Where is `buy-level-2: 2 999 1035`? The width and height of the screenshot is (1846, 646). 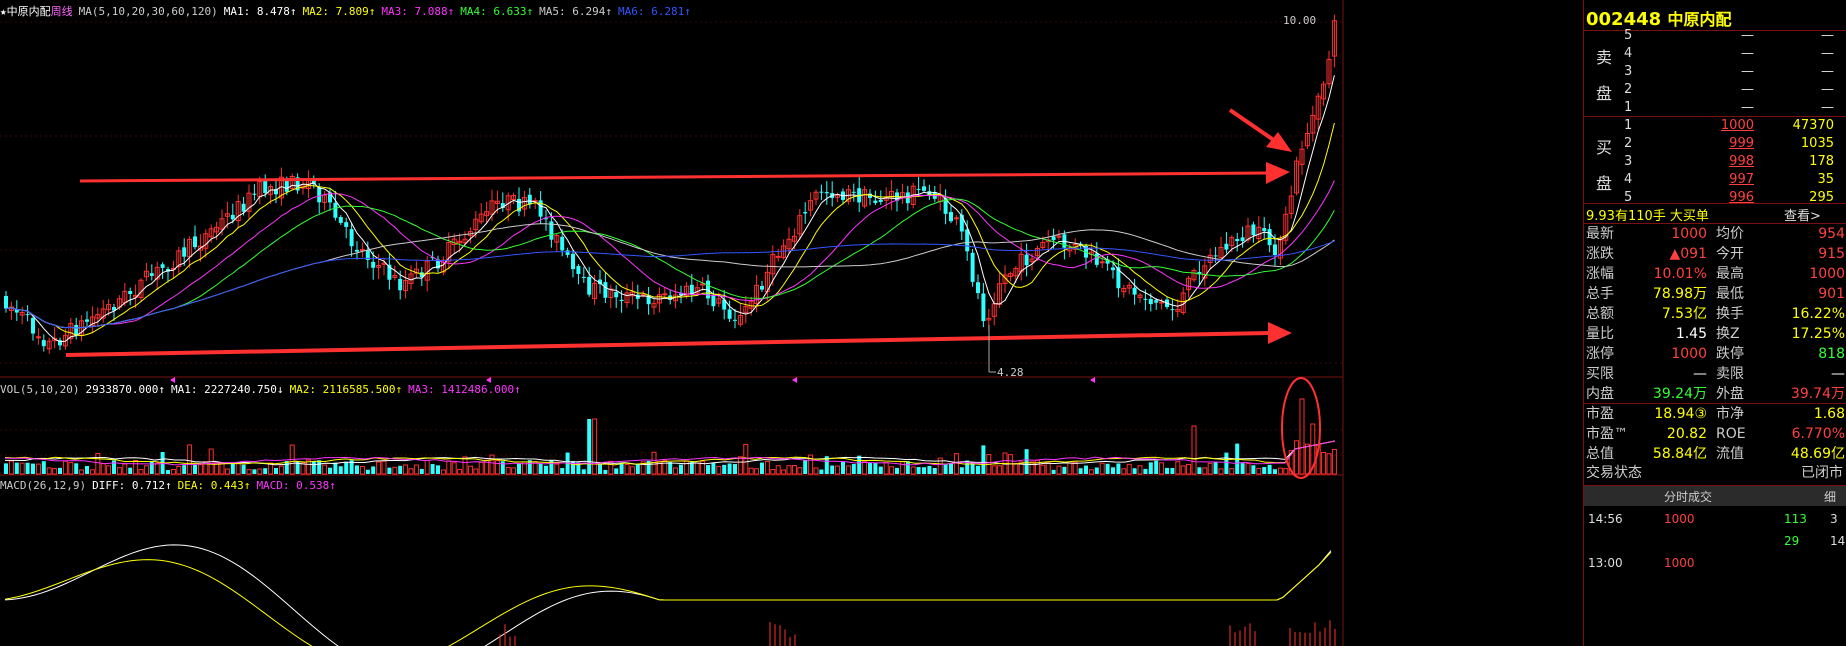 buy-level-2: 2 999 1035 is located at coordinates (1734, 144).